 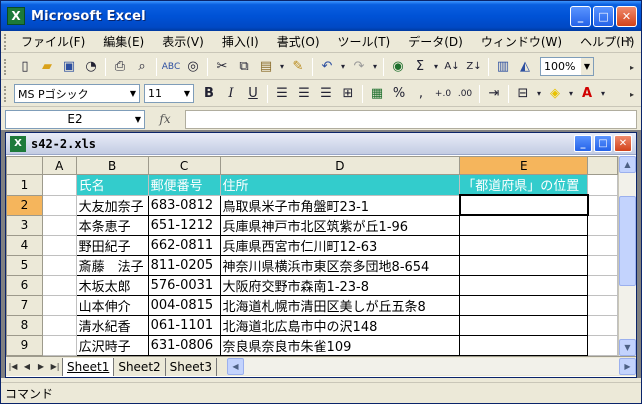 What do you see at coordinates (602, 345) in the screenshot?
I see `cell-f9` at bounding box center [602, 345].